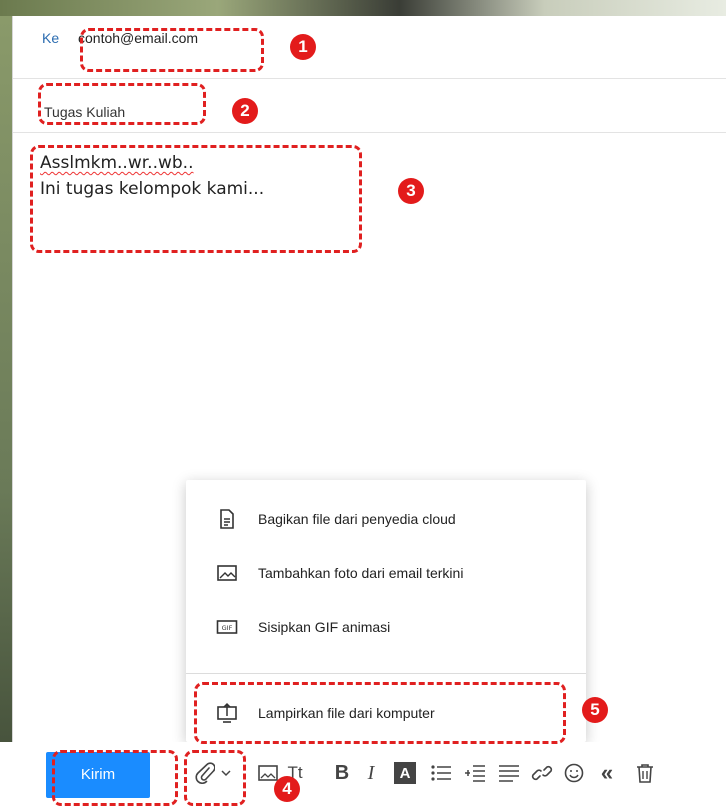 The width and height of the screenshot is (726, 806). What do you see at coordinates (357, 519) in the screenshot?
I see `menu-item-label: Bagikan file dari penyedia cloud` at bounding box center [357, 519].